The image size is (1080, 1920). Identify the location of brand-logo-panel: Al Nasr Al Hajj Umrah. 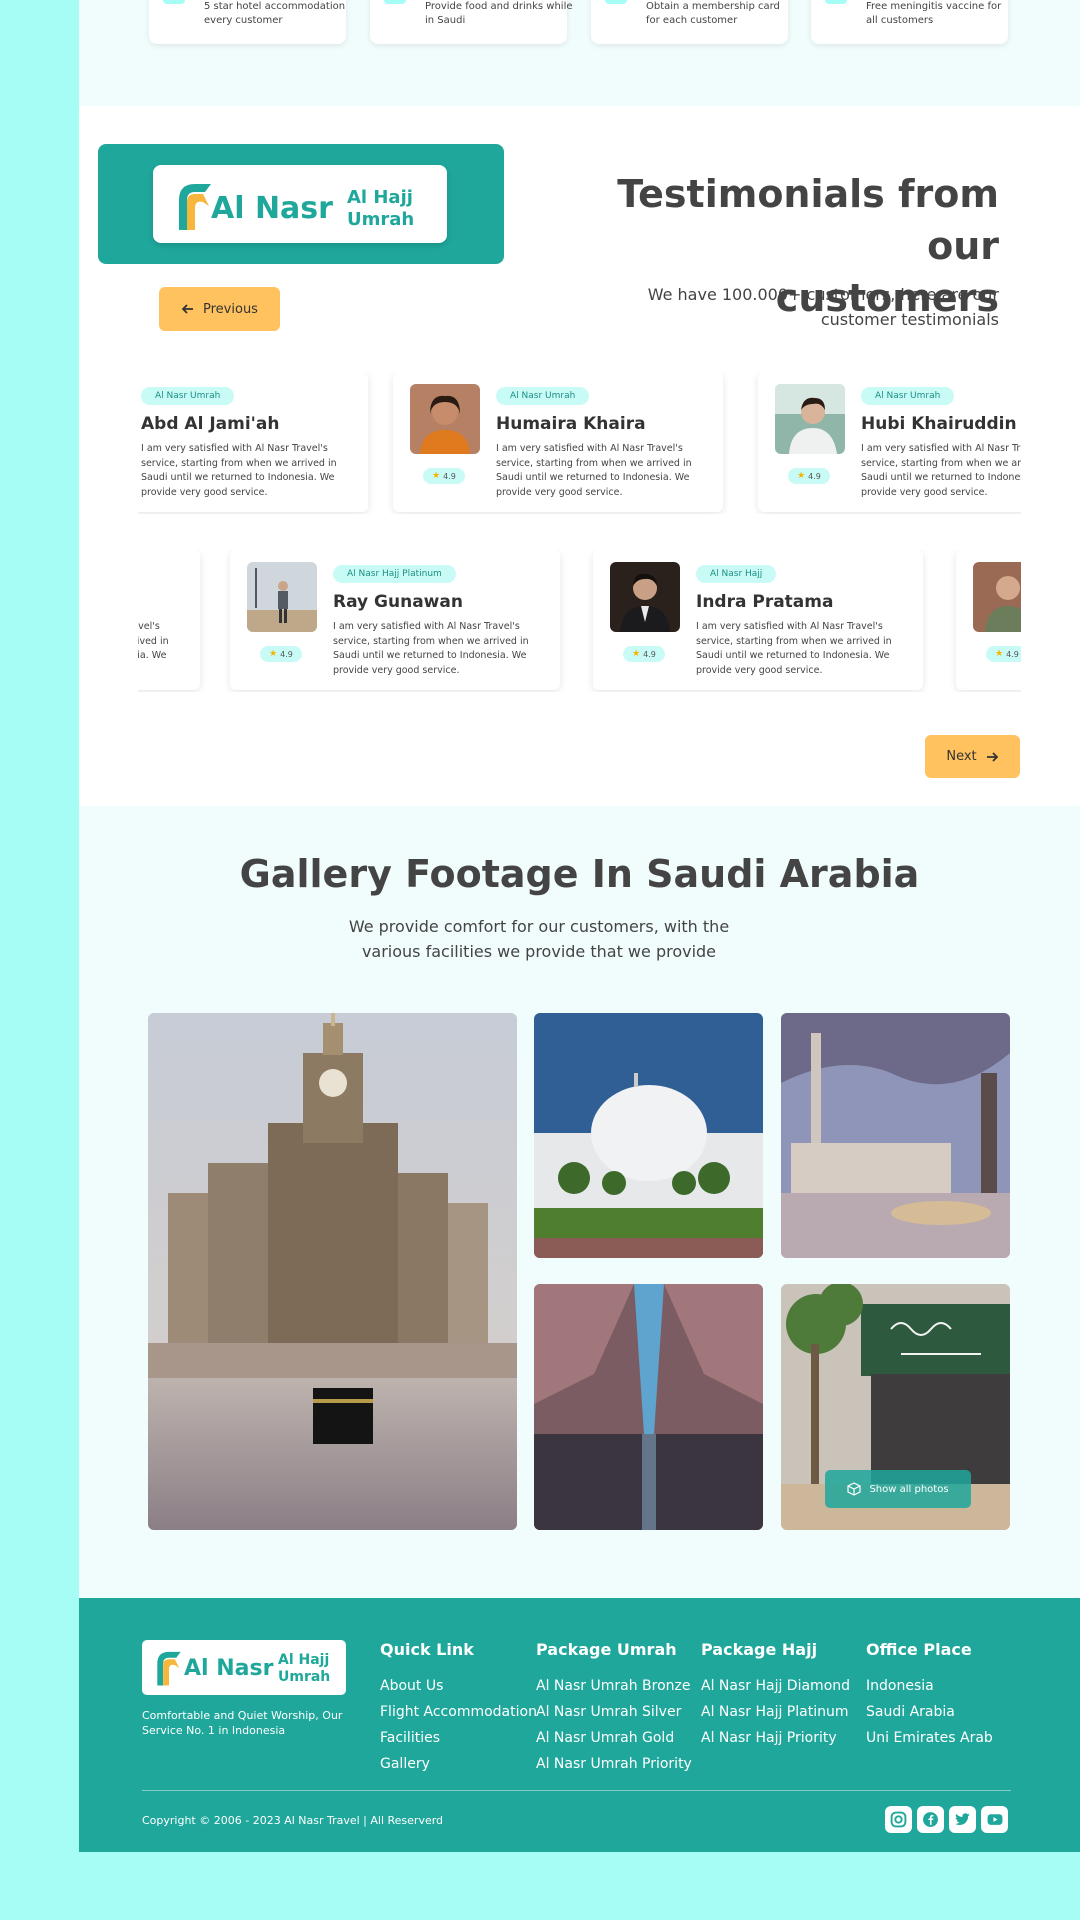
(301, 204).